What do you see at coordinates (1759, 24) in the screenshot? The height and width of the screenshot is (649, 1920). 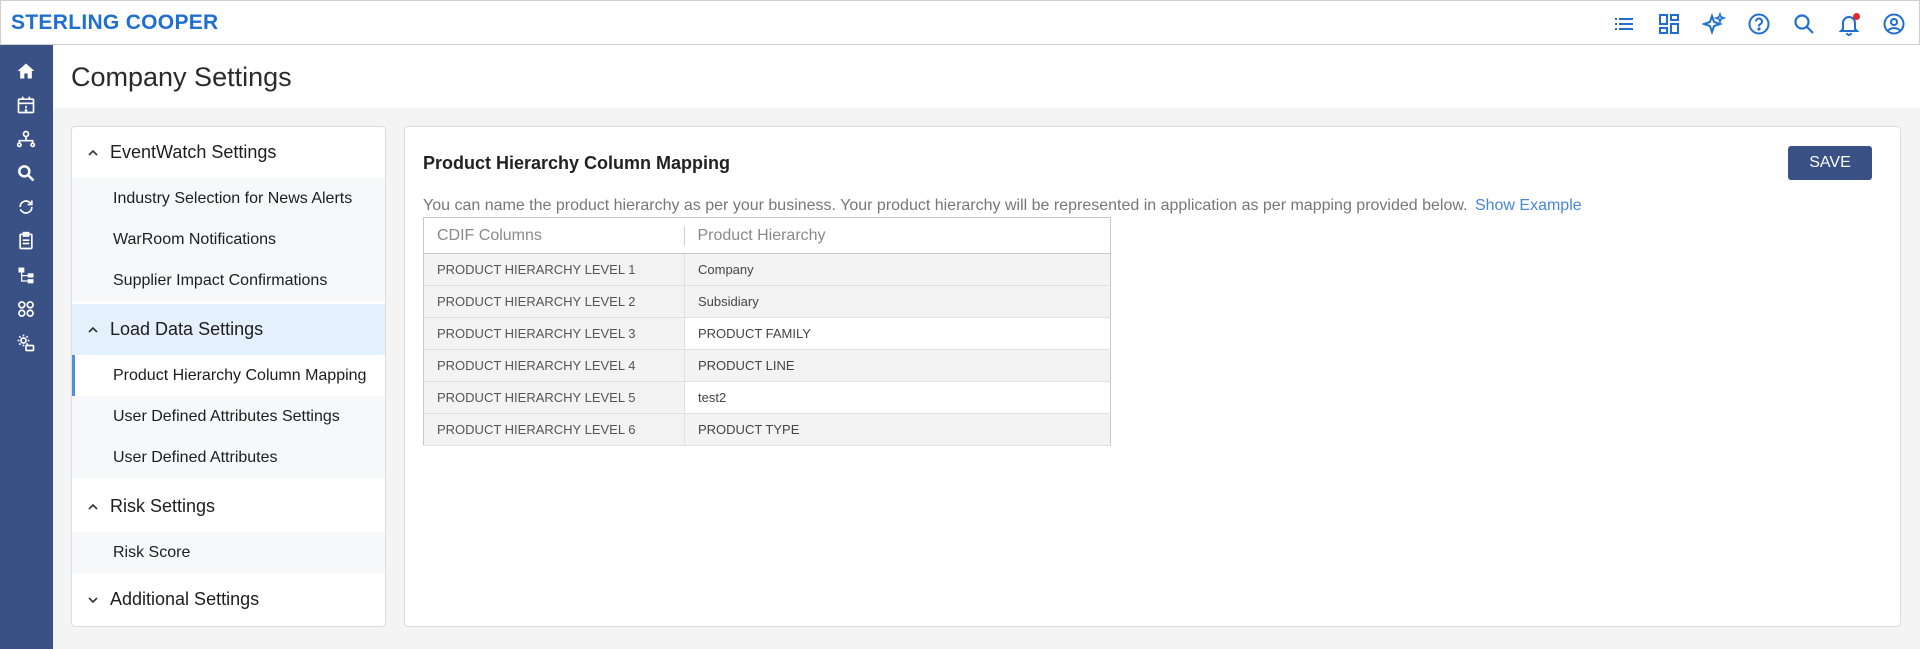 I see `help-icon` at bounding box center [1759, 24].